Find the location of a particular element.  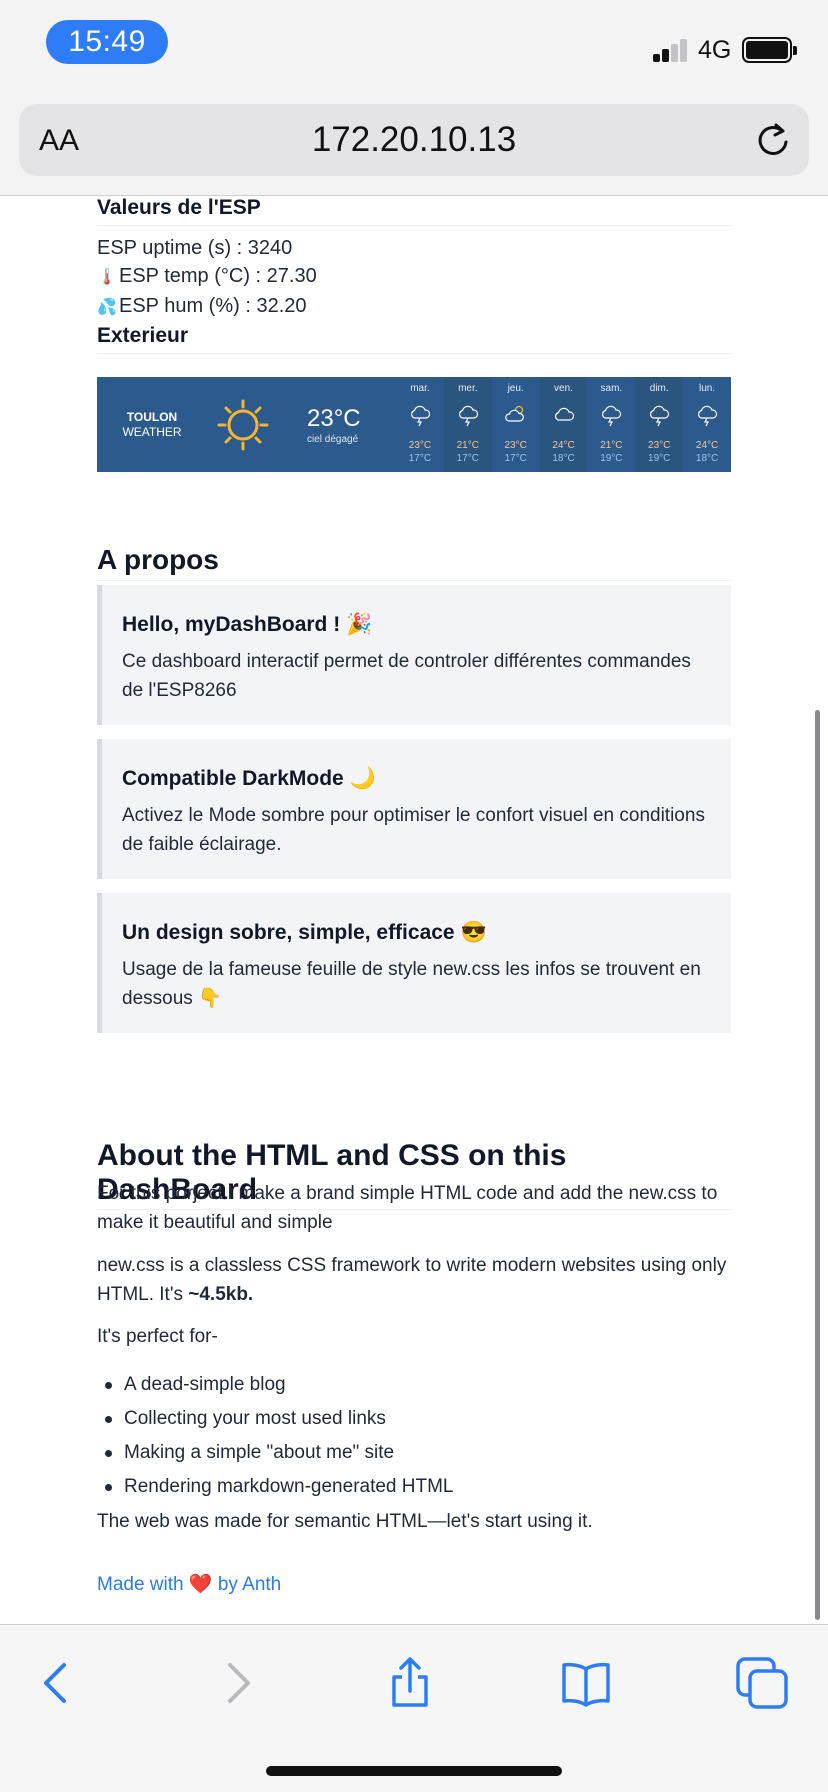

weather-current-temp: 23°C is located at coordinates (334, 418).